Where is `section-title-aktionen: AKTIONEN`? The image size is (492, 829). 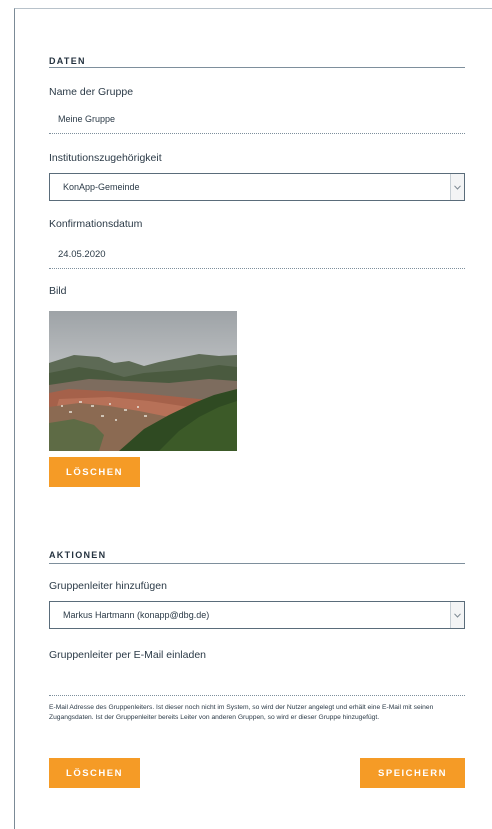 section-title-aktionen: AKTIONEN is located at coordinates (78, 555).